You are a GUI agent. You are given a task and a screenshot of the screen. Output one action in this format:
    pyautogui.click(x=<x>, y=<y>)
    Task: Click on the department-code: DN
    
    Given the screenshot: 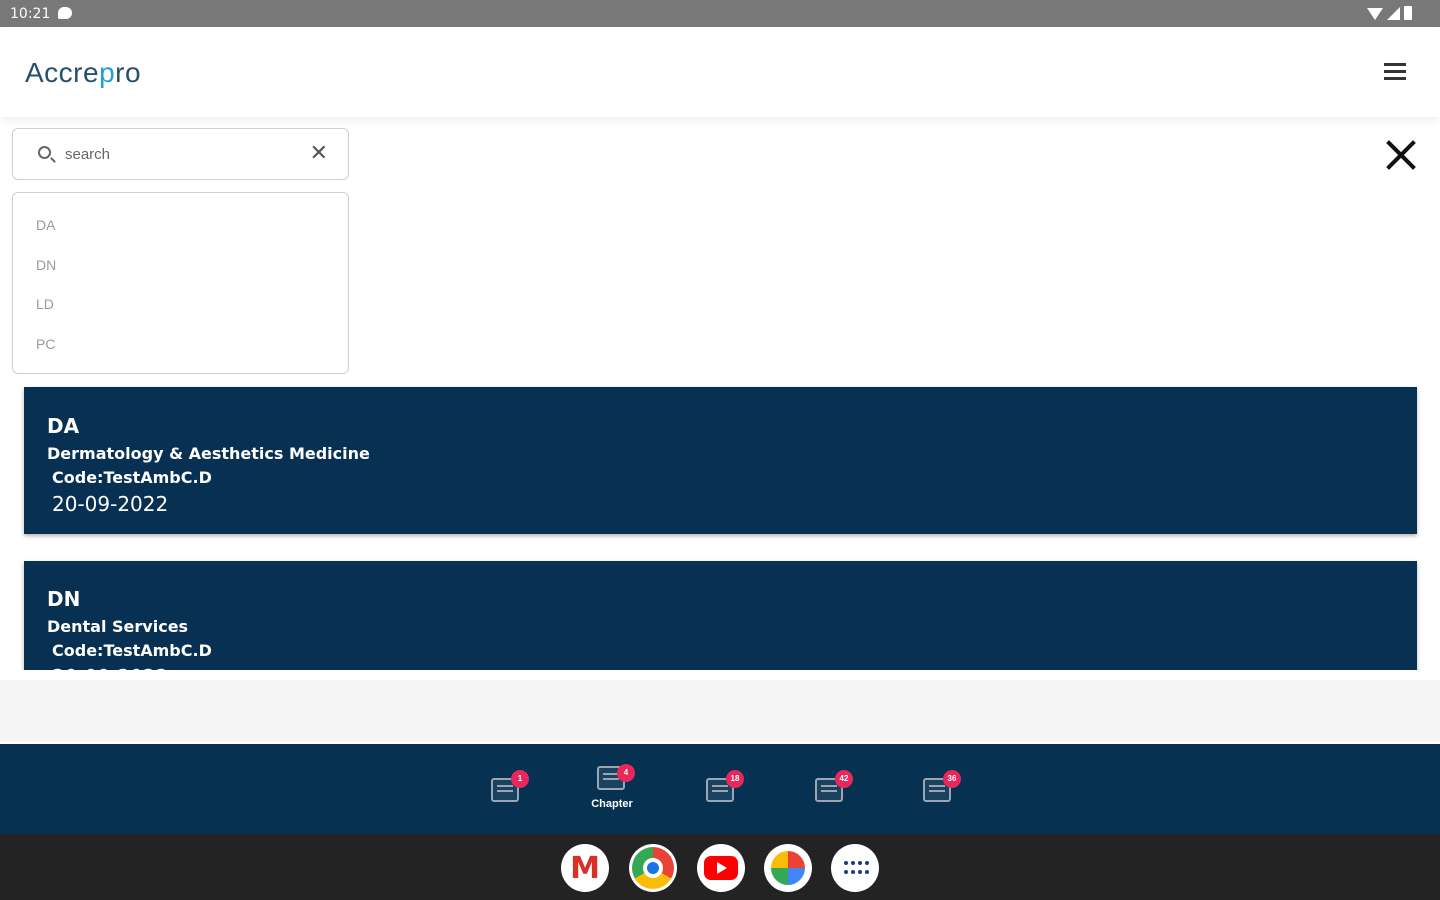 What is the action you would take?
    pyautogui.click(x=64, y=599)
    